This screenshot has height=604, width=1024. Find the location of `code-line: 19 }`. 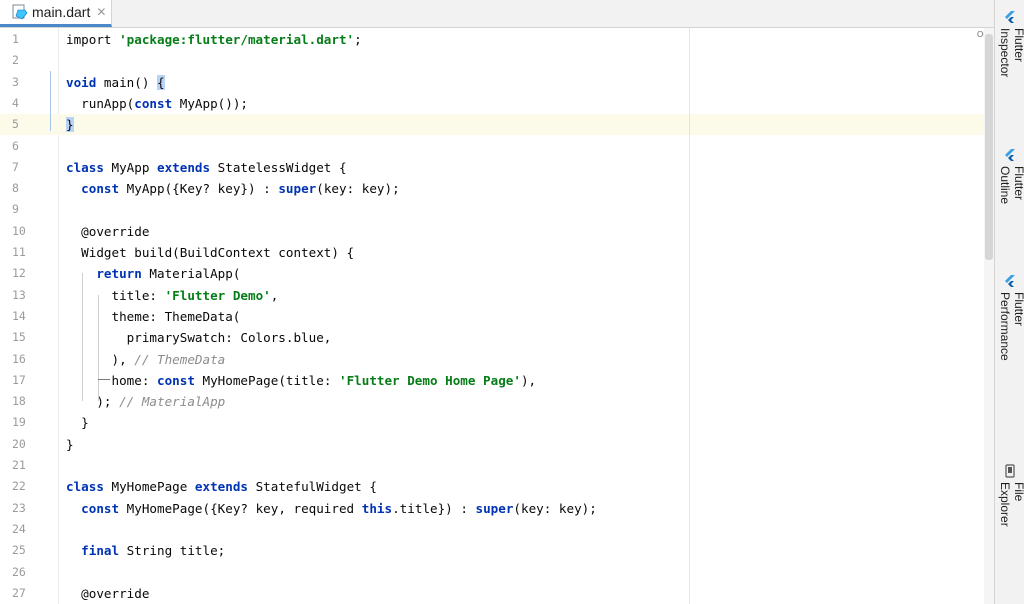

code-line: 19 } is located at coordinates (497, 422).